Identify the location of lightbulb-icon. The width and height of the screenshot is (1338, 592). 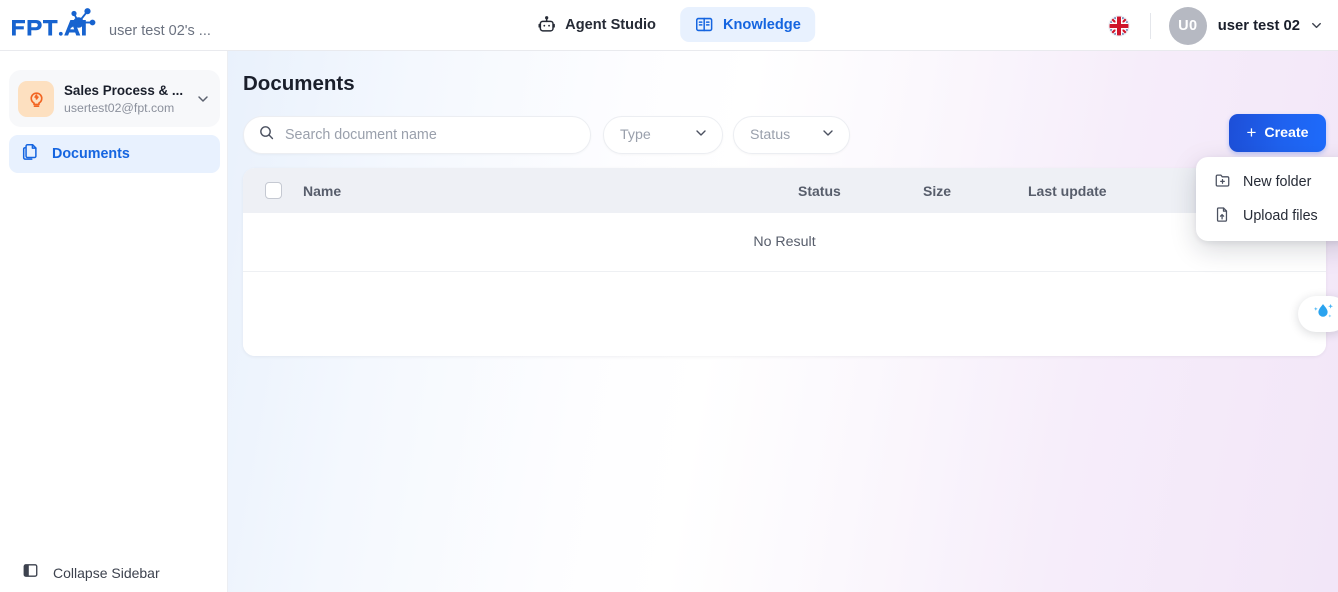
(36, 98).